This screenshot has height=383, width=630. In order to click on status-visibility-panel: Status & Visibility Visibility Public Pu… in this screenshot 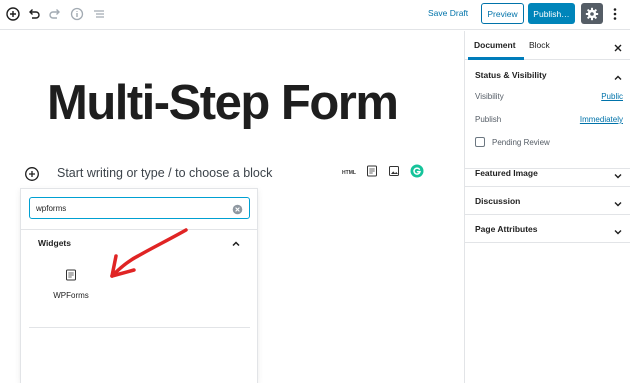, I will do `click(547, 115)`.